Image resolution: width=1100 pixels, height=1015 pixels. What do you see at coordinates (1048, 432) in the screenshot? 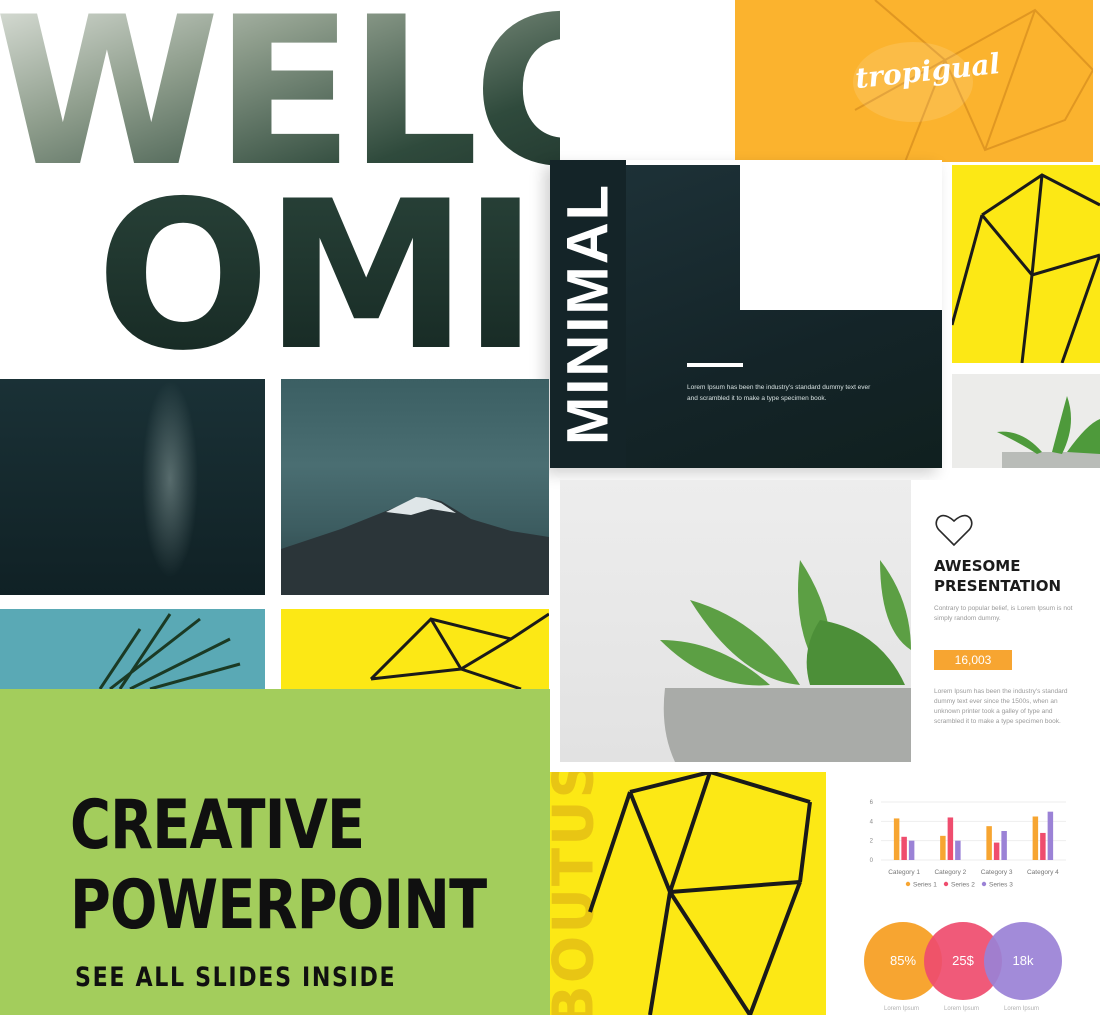
I see `succulent-image` at bounding box center [1048, 432].